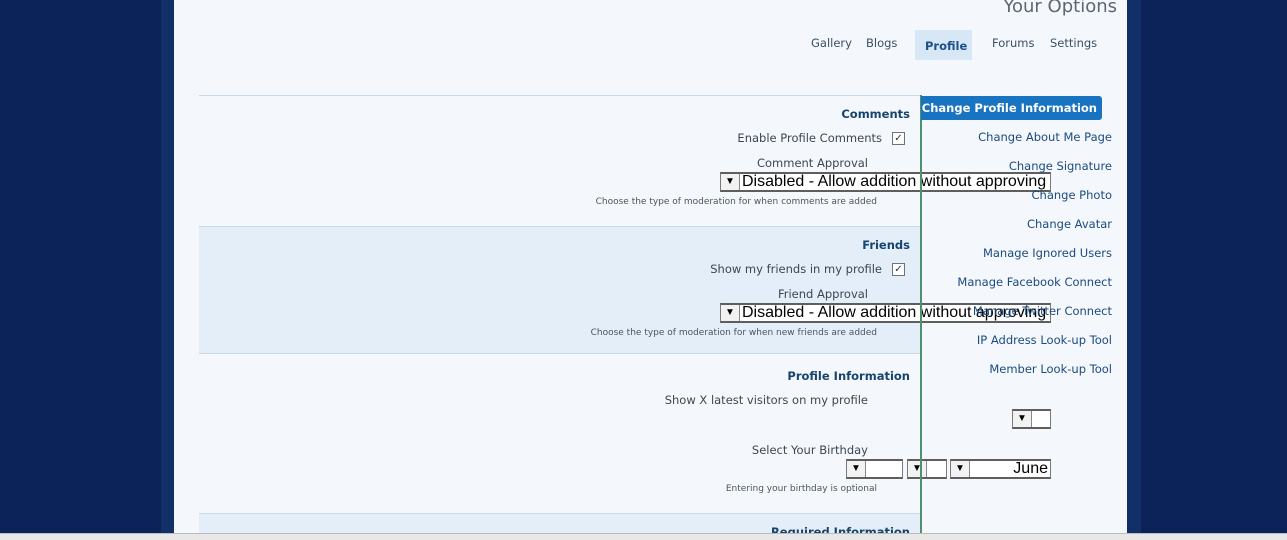  Describe the element at coordinates (809, 450) in the screenshot. I see `birthday-label: Select Your Birthday` at that location.